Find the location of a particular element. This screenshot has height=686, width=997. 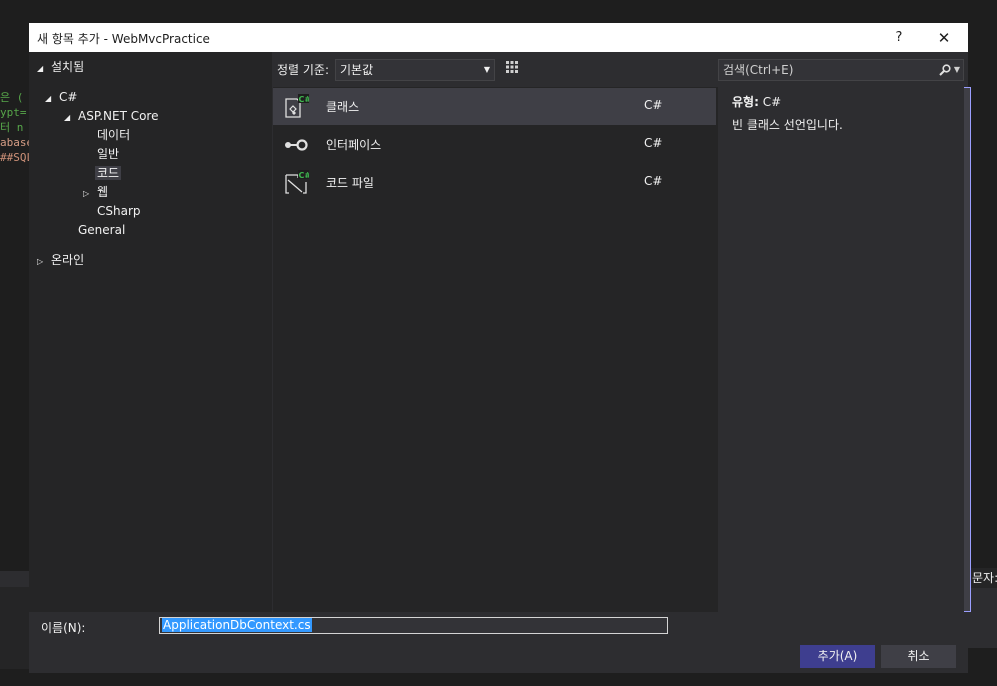

grid-view-icon is located at coordinates (512, 67).